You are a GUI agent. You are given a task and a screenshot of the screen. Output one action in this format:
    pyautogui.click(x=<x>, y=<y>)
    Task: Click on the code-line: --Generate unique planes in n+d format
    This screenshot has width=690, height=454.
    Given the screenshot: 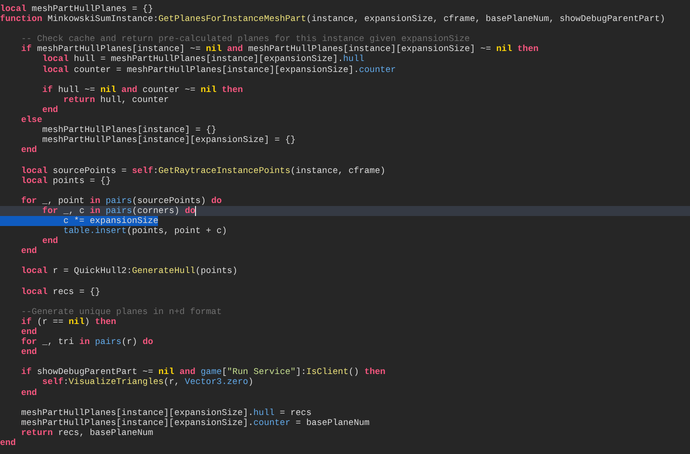 What is the action you would take?
    pyautogui.click(x=121, y=311)
    